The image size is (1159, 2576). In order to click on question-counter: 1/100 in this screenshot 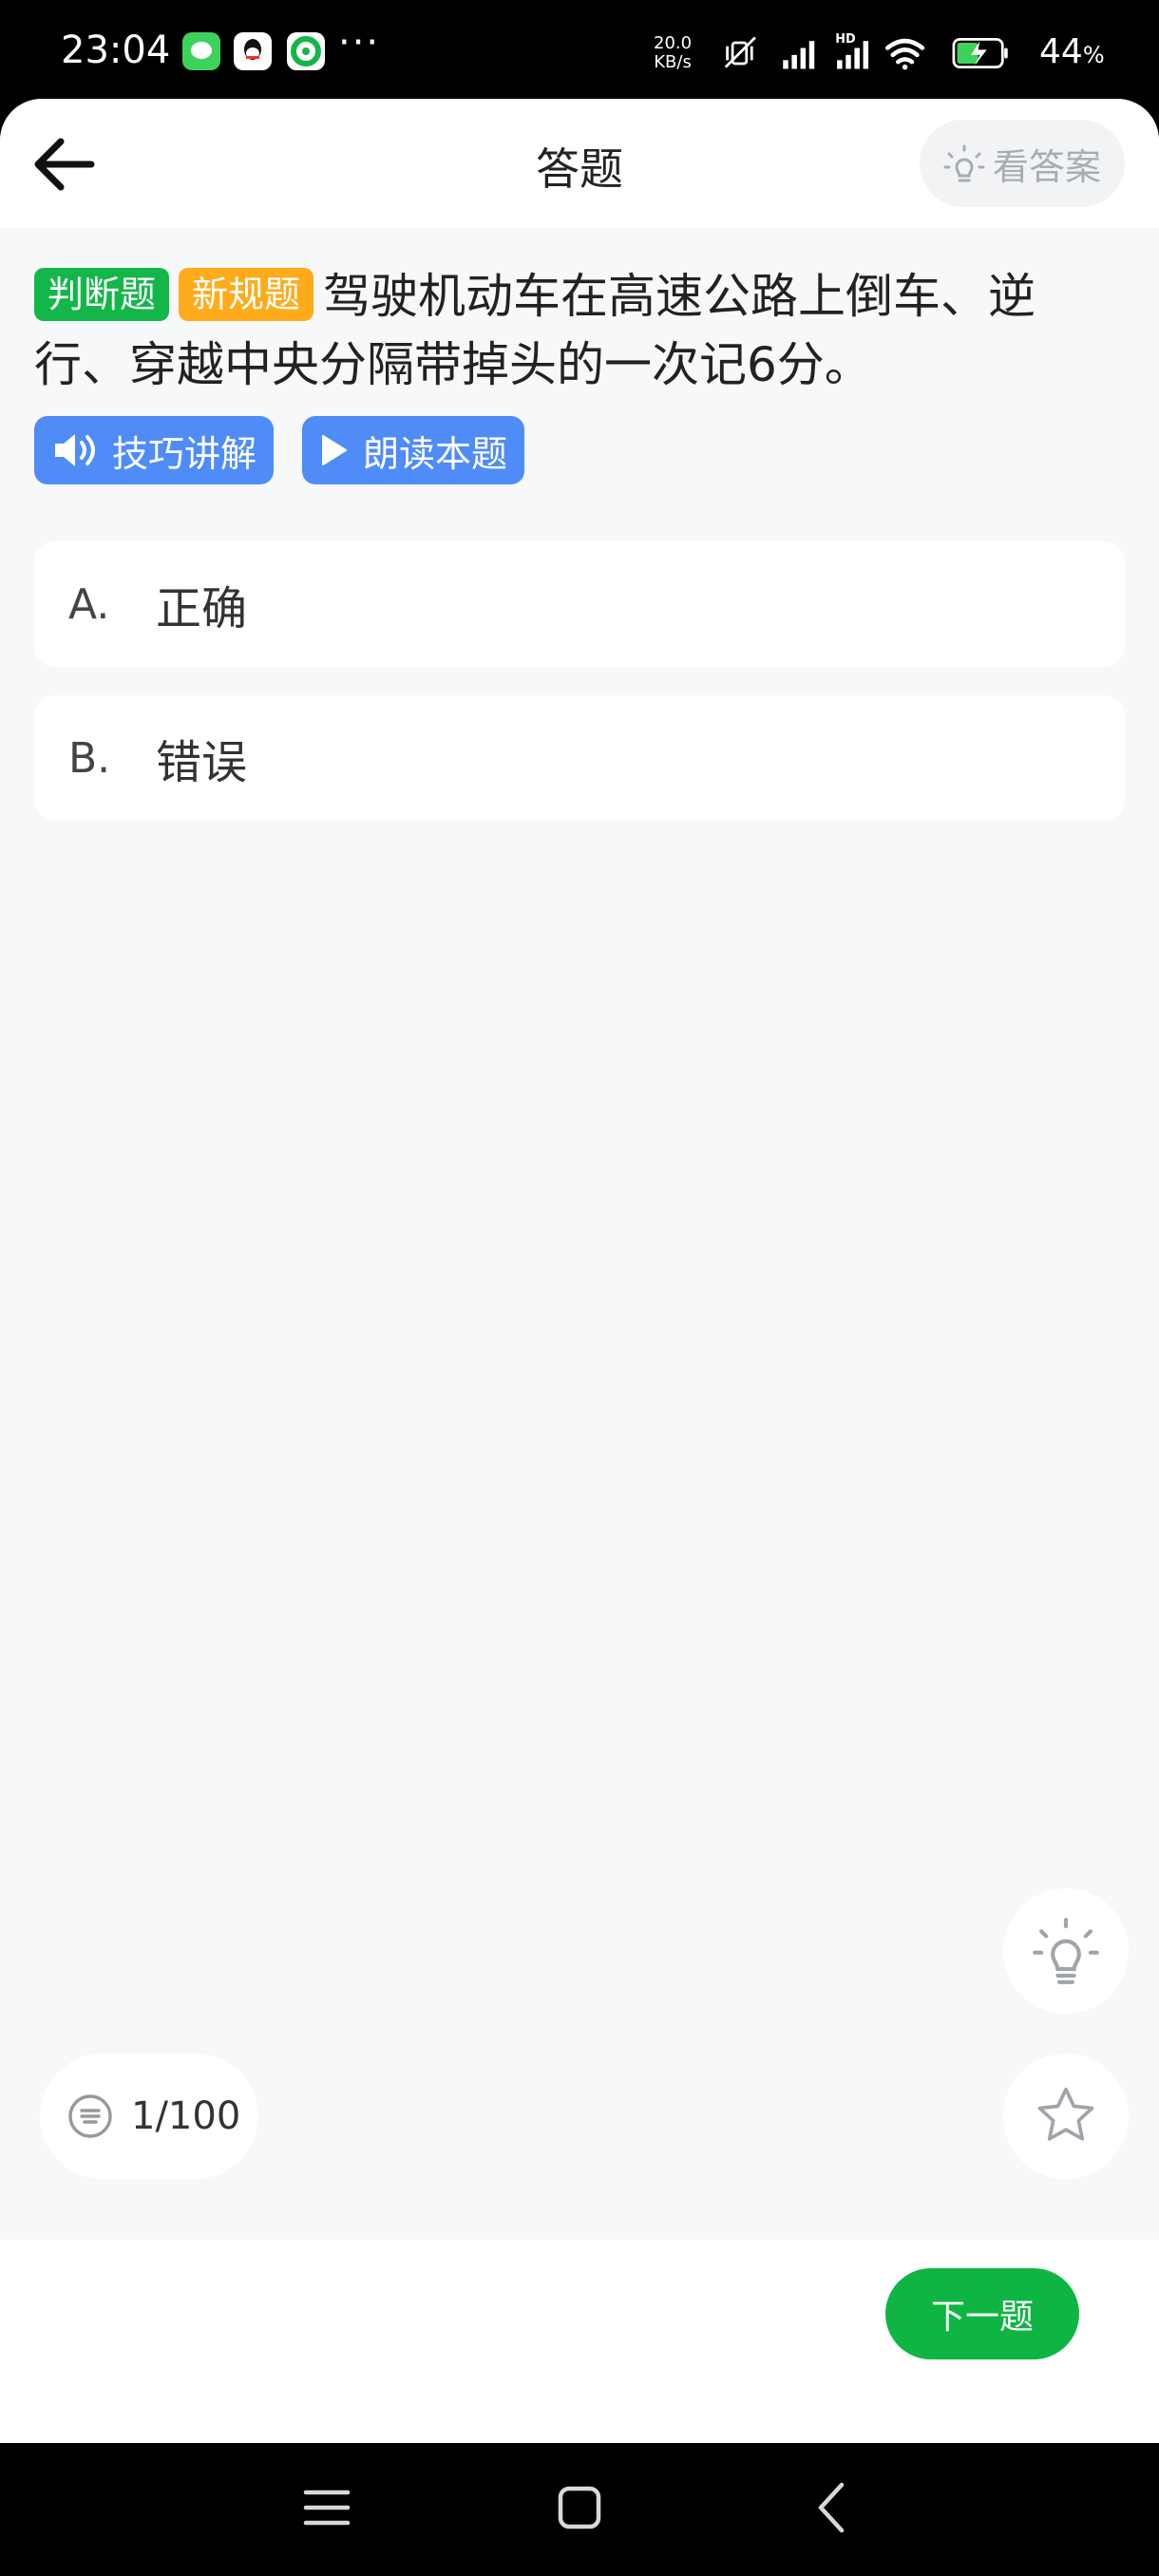, I will do `click(149, 2116)`.